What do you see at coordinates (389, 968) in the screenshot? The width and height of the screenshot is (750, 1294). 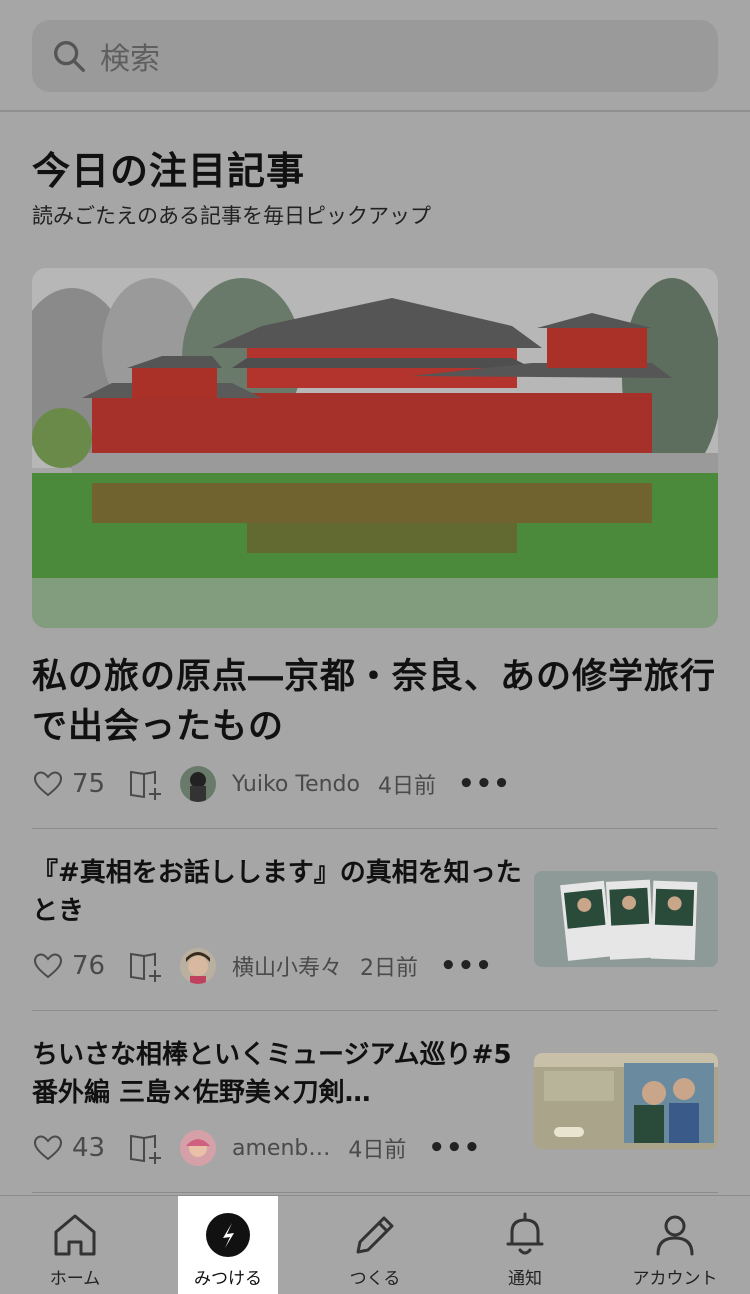 I see `post-time: 2日前` at bounding box center [389, 968].